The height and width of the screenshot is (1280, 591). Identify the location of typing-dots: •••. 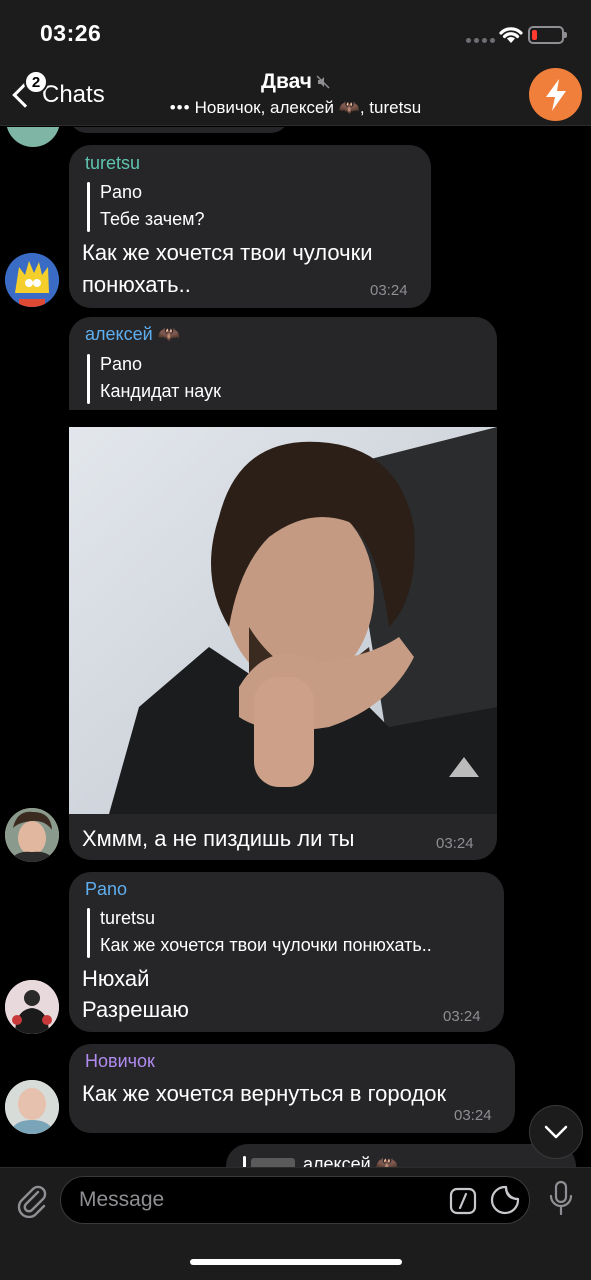
(180, 107).